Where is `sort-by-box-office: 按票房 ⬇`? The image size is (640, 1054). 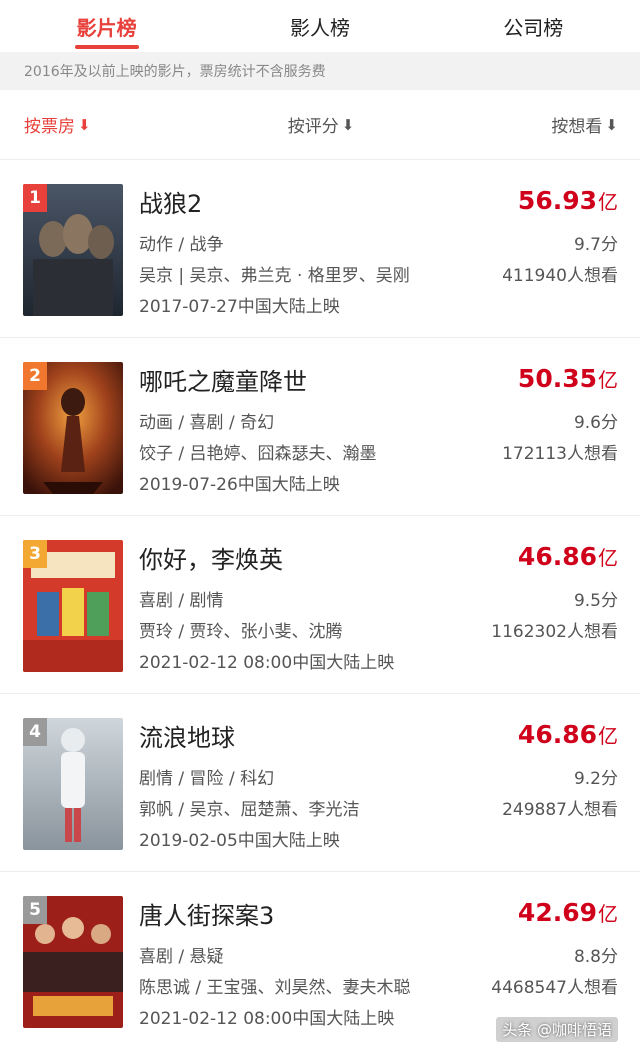
sort-by-box-office: 按票房 ⬇ is located at coordinates (57, 125).